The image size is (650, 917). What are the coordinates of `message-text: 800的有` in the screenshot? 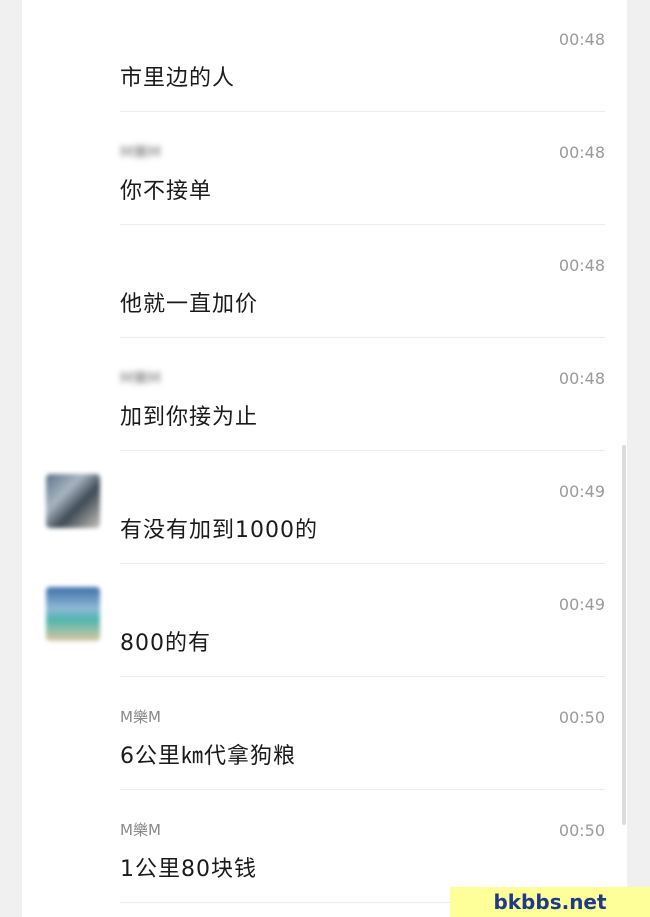 It's located at (165, 643).